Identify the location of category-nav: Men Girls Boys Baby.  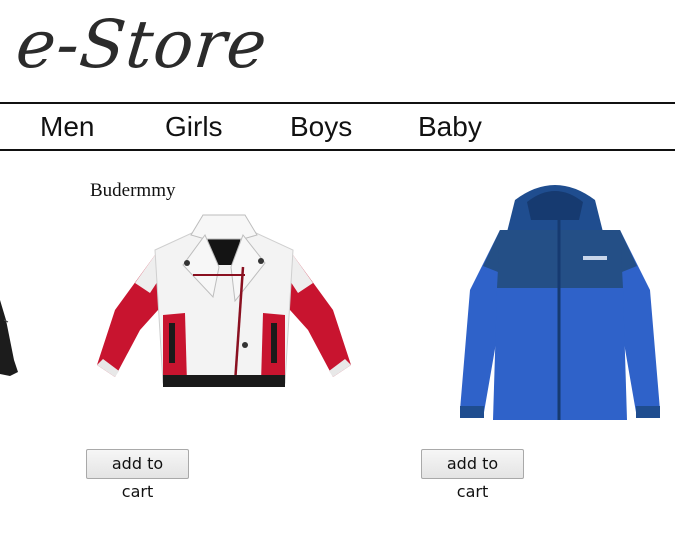
(337, 126).